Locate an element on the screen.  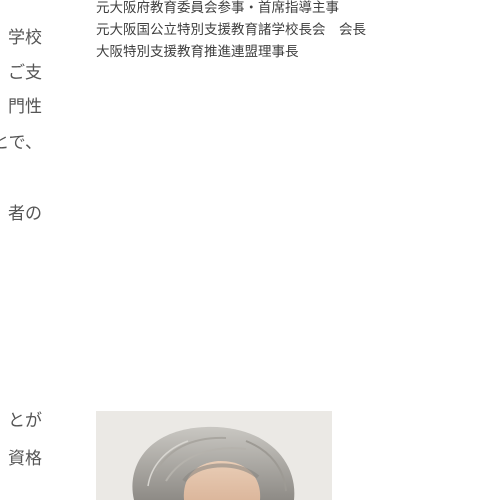
left-text-fragment: とで、 is located at coordinates (21, 143).